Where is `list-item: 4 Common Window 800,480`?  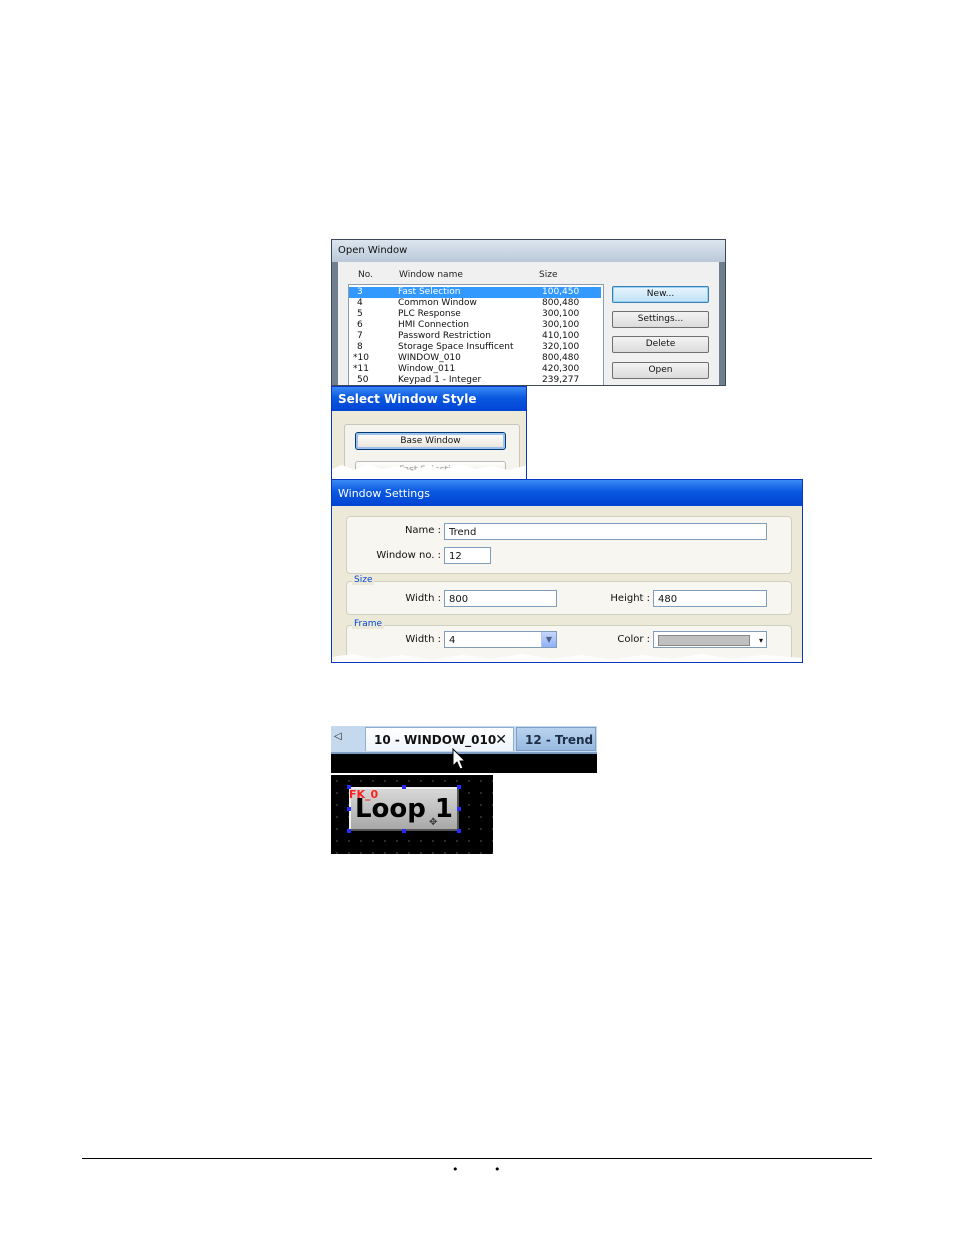
list-item: 4 Common Window 800,480 is located at coordinates (475, 303).